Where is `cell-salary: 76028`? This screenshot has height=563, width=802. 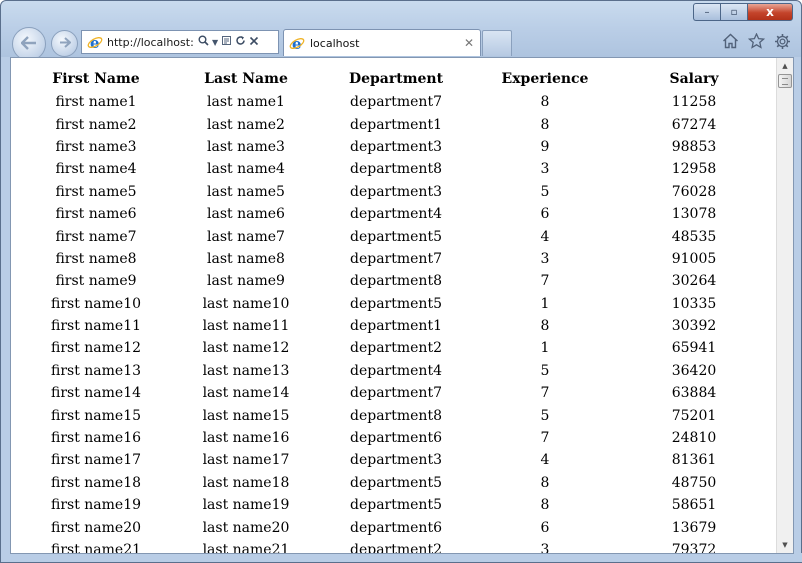 cell-salary: 76028 is located at coordinates (694, 191).